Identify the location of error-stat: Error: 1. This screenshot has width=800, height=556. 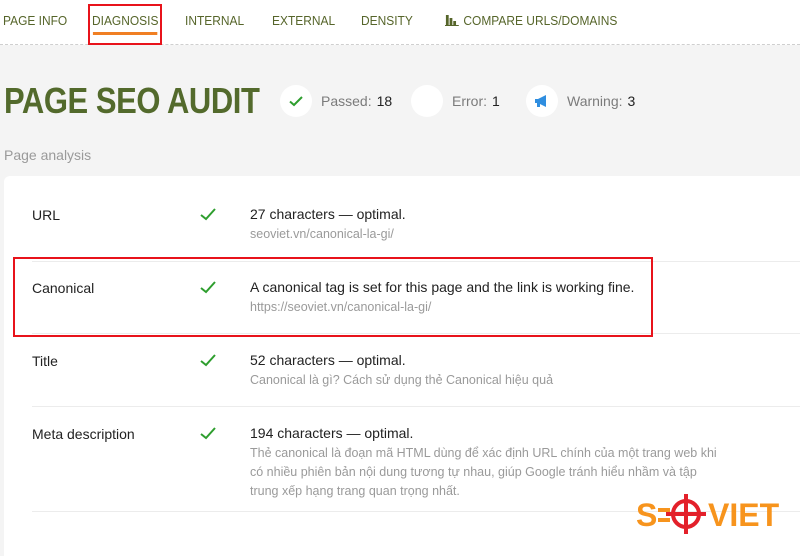
(455, 101).